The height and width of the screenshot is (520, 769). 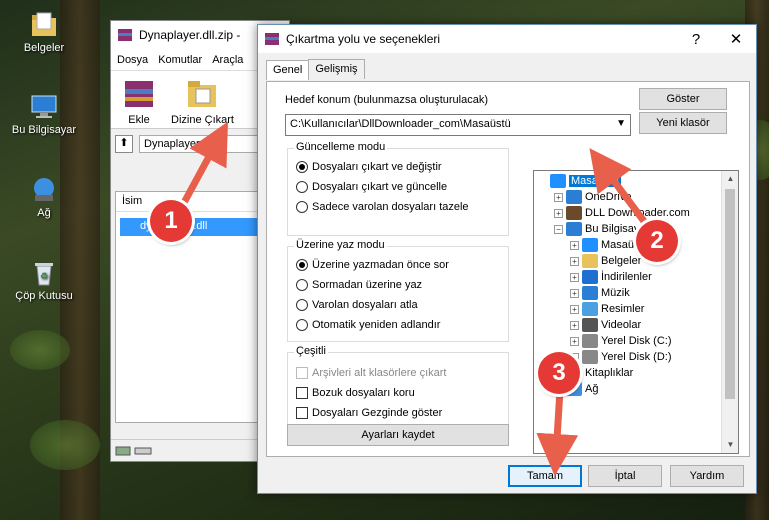 I want to click on annotation-badge-1: 1, so click(x=171, y=221).